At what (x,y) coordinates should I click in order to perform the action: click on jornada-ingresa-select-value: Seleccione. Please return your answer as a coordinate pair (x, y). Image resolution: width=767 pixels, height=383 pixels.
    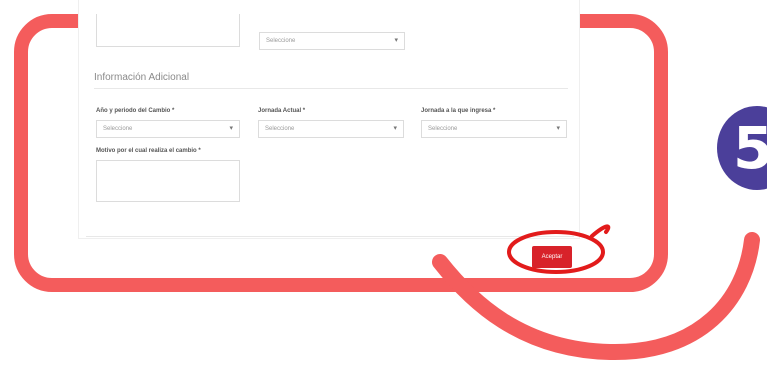
    Looking at the image, I should click on (443, 129).